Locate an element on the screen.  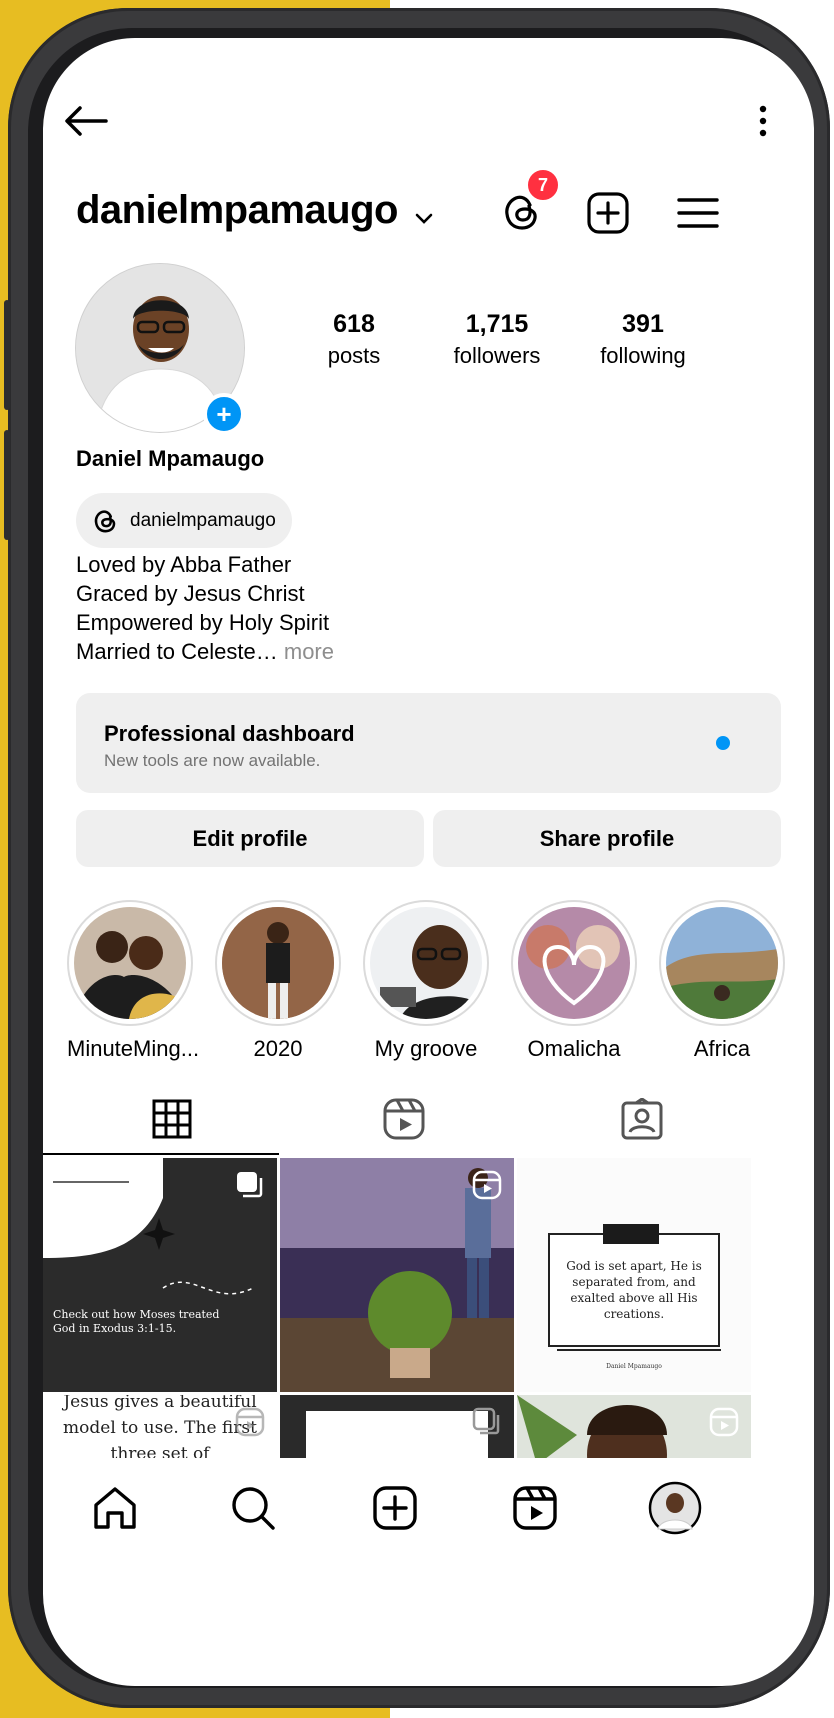
threads-logo-icon is located at coordinates (105, 521).